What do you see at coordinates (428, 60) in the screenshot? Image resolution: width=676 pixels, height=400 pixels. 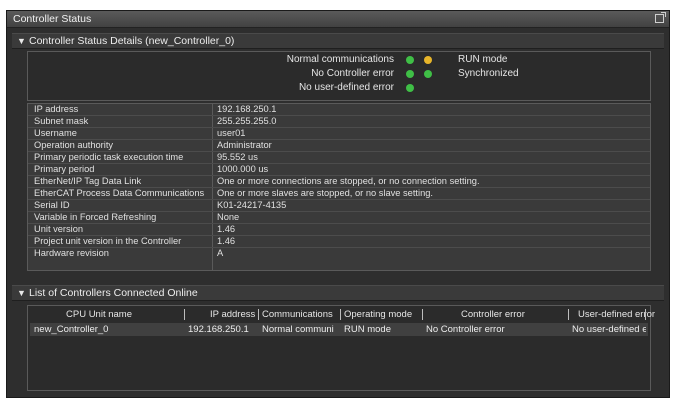 I see `run-mode-status-dot` at bounding box center [428, 60].